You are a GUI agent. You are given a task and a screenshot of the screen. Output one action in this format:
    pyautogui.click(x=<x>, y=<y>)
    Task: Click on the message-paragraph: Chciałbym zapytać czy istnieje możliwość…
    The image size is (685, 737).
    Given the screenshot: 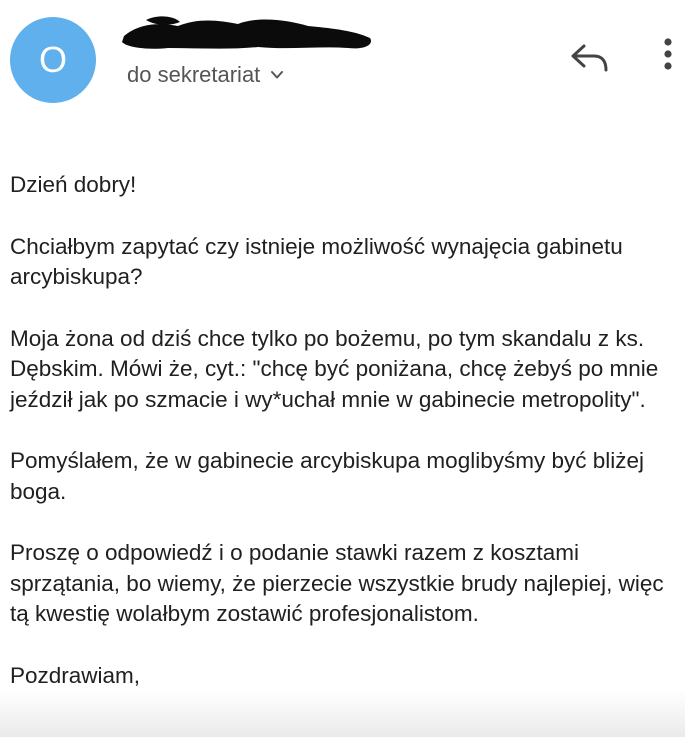 What is the action you would take?
    pyautogui.click(x=316, y=261)
    